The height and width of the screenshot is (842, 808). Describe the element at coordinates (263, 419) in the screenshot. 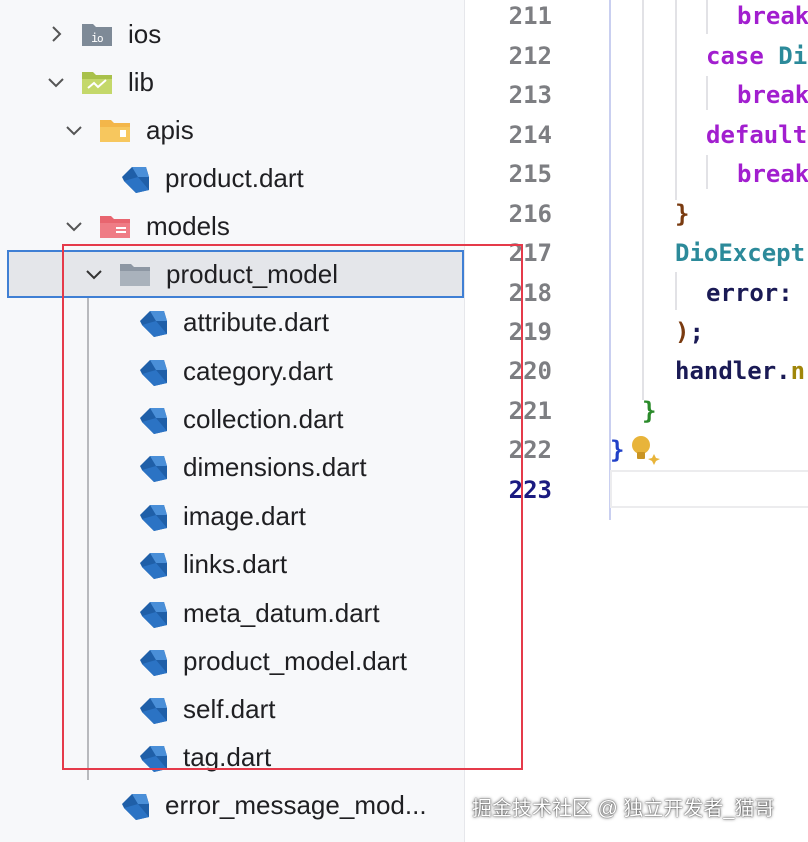

I see `tree-item-label: collection.dart` at that location.